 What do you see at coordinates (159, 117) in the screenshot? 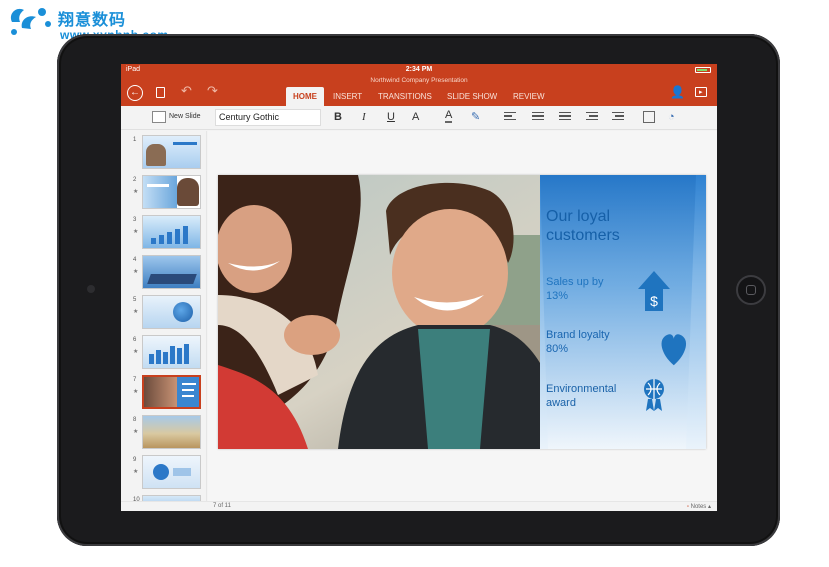
I see `new-slide-icon` at bounding box center [159, 117].